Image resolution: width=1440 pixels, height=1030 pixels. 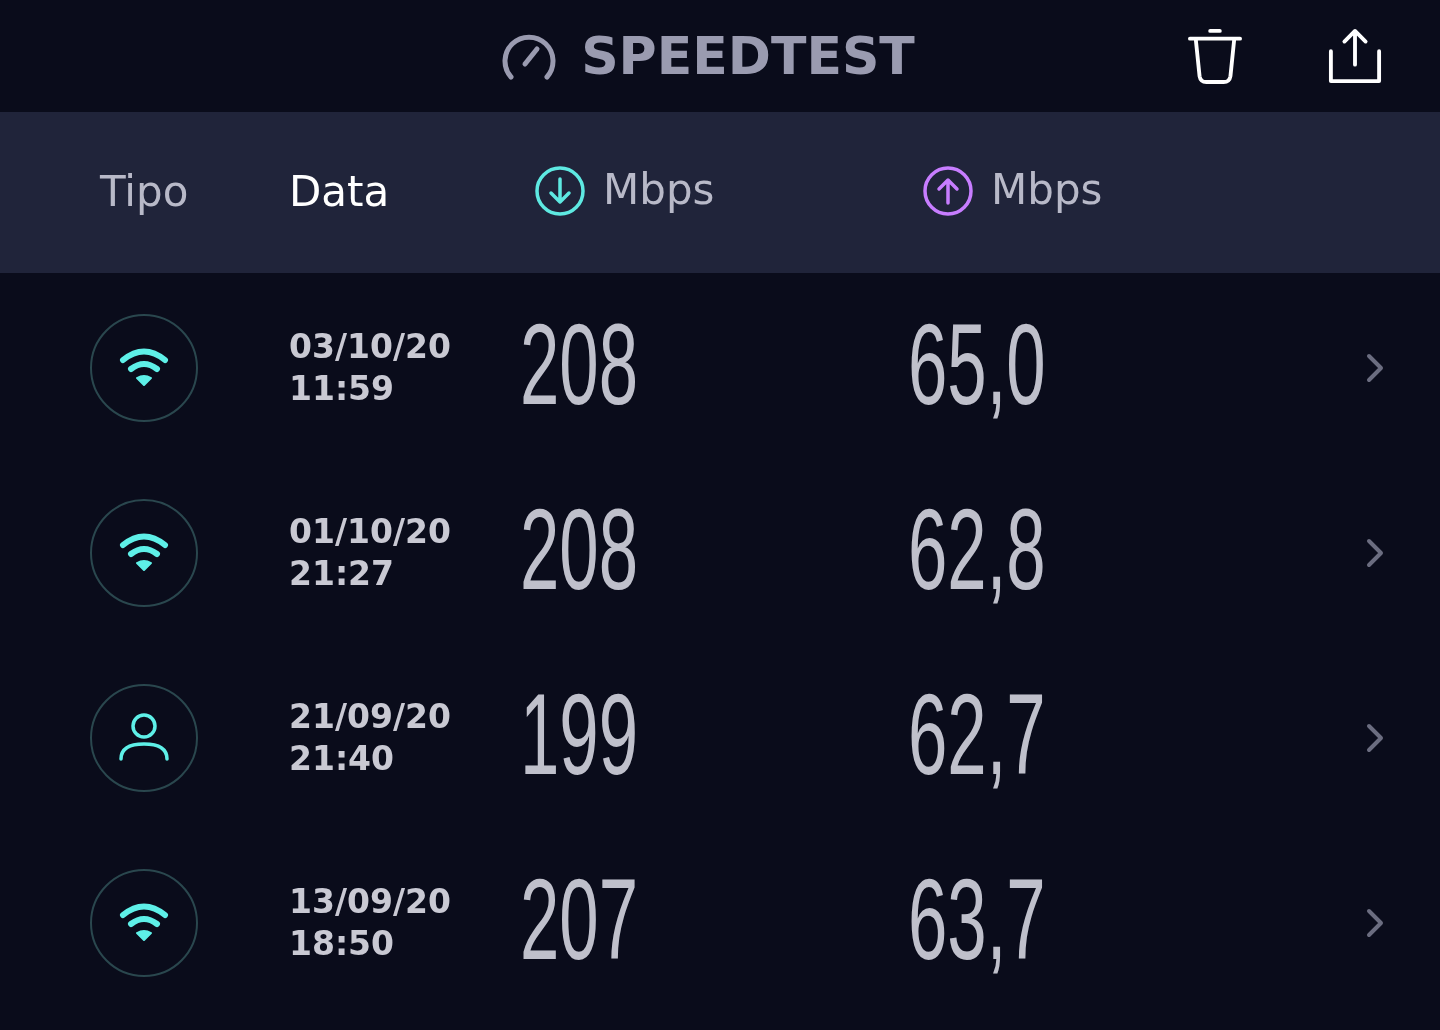 I want to click on download-speed: 207, so click(x=579, y=919).